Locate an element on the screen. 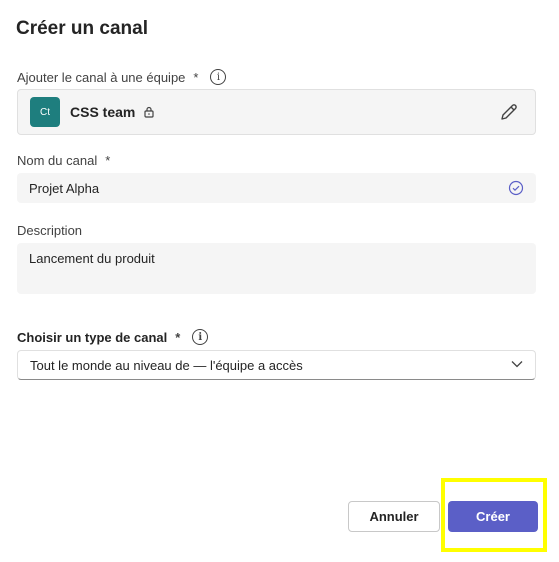 The image size is (559, 562). team-avatar: Ct is located at coordinates (45, 112).